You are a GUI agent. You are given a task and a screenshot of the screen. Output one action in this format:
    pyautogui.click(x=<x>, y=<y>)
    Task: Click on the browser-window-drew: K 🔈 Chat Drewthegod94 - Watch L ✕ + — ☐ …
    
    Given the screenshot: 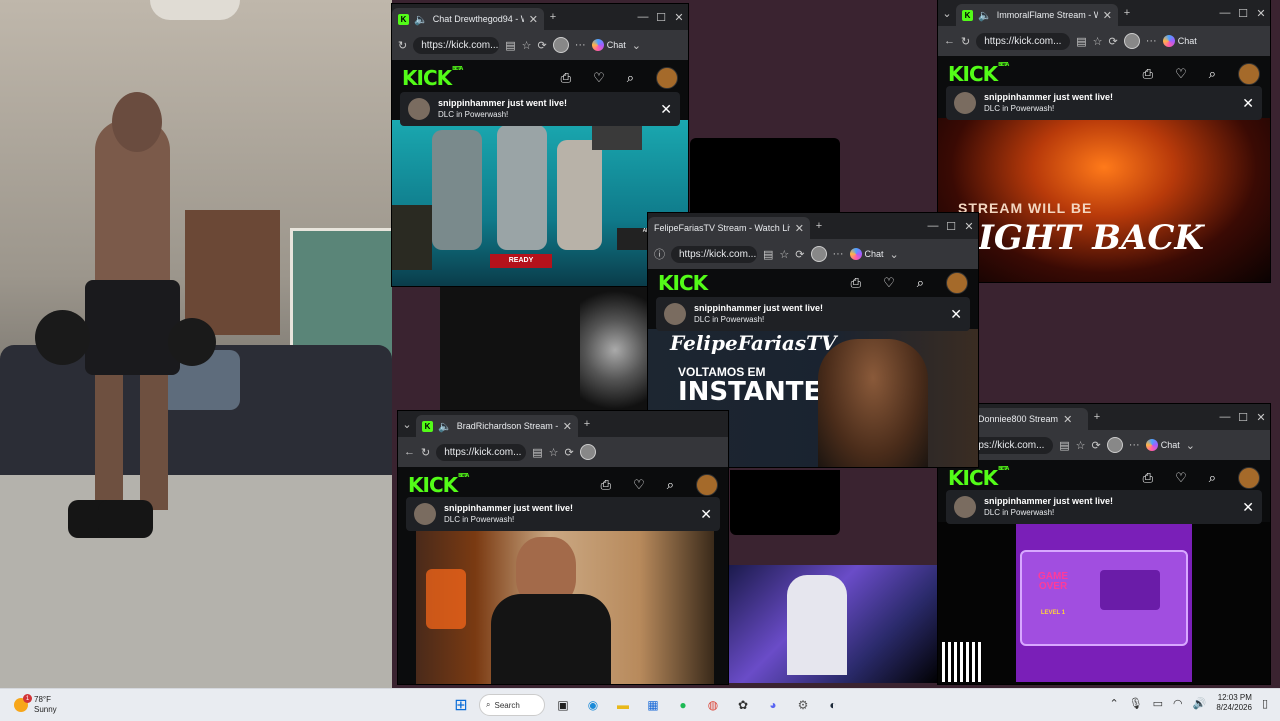 What is the action you would take?
    pyautogui.click(x=540, y=145)
    